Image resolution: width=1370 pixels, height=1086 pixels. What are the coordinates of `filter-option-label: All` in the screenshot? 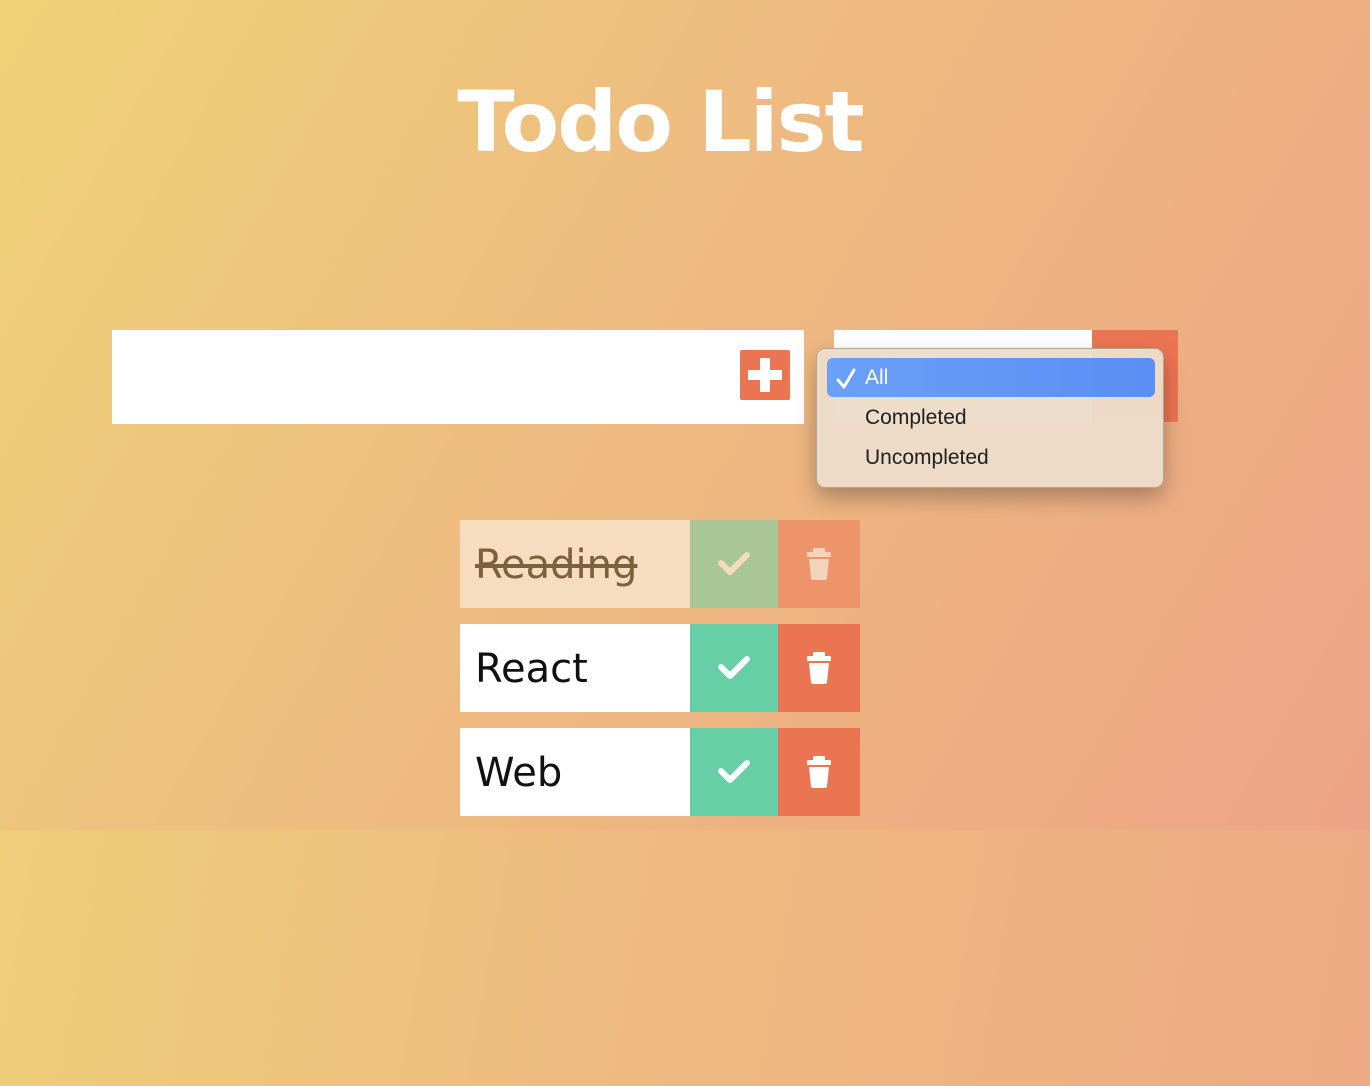 It's located at (877, 377).